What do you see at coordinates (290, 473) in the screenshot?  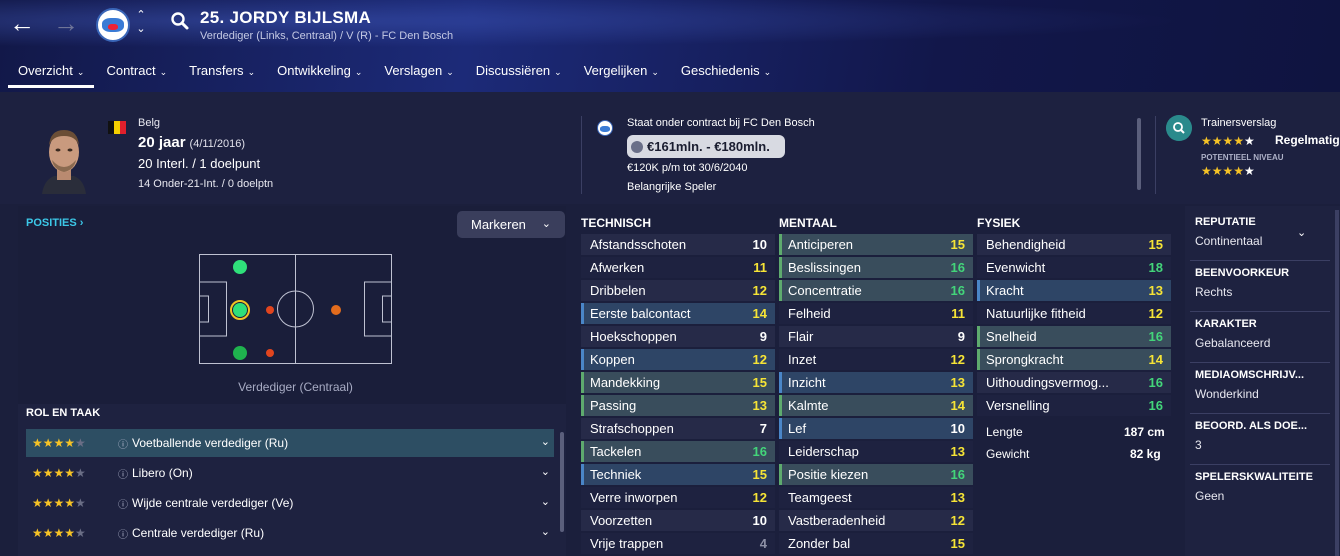 I see `role-row: ★★★★★ ⓘ Libero (On) ⌄` at bounding box center [290, 473].